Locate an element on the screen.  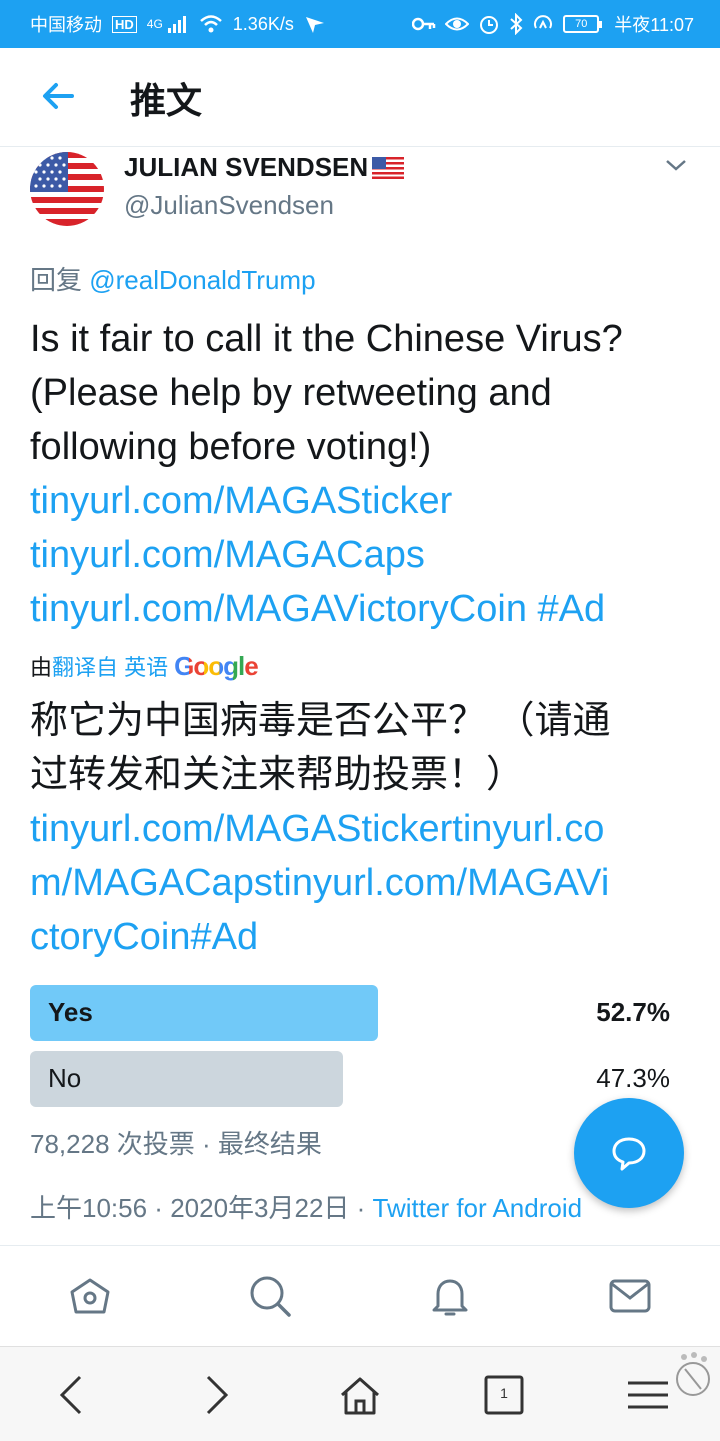
browser-nav-bar: 1 is located at coordinates (360, 1393).